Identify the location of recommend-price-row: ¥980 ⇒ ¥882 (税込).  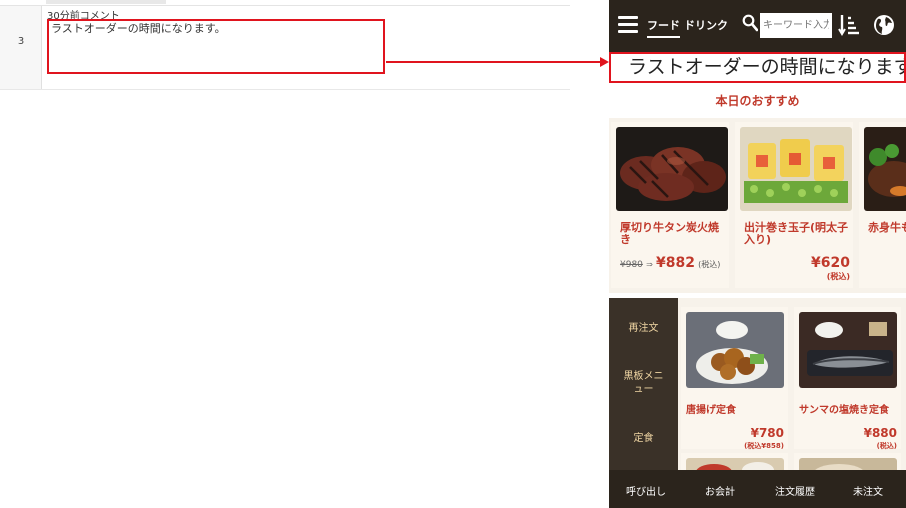
(673, 263).